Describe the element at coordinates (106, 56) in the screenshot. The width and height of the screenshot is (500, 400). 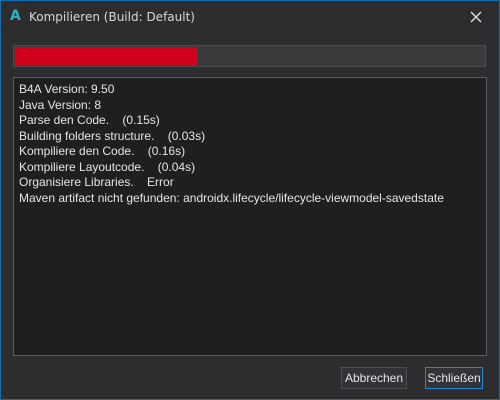
I see `progress-fill` at that location.